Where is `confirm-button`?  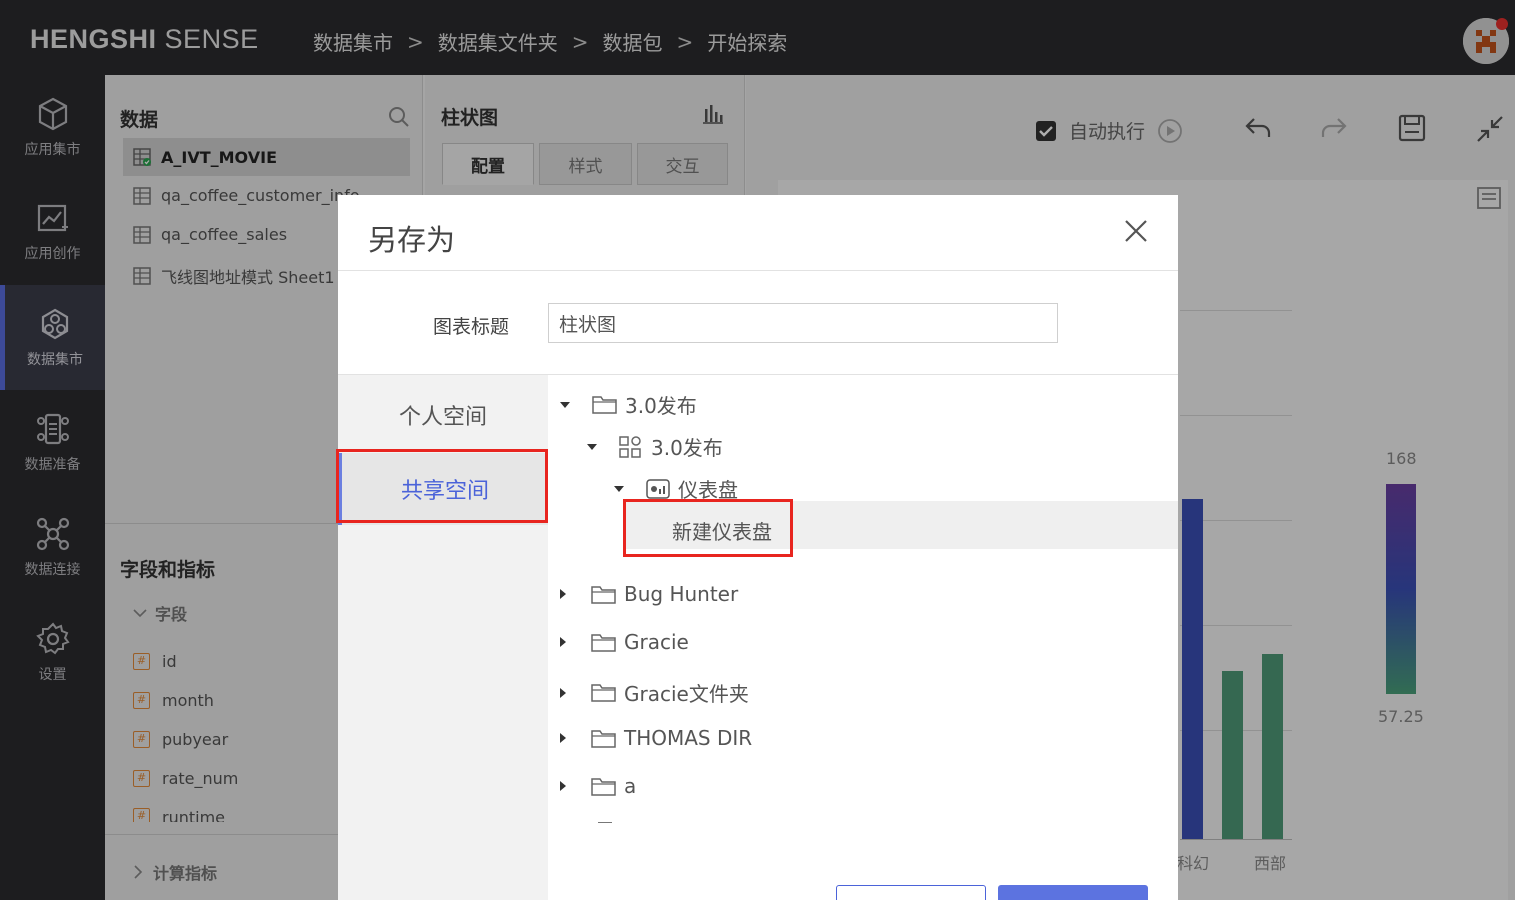 confirm-button is located at coordinates (1073, 892).